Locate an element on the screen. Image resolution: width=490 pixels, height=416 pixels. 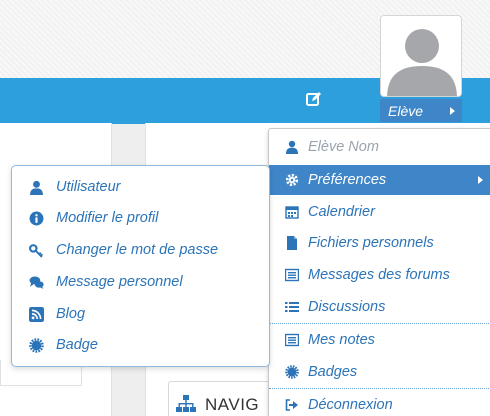
menu-item-preferences: Préférences is located at coordinates (379, 180).